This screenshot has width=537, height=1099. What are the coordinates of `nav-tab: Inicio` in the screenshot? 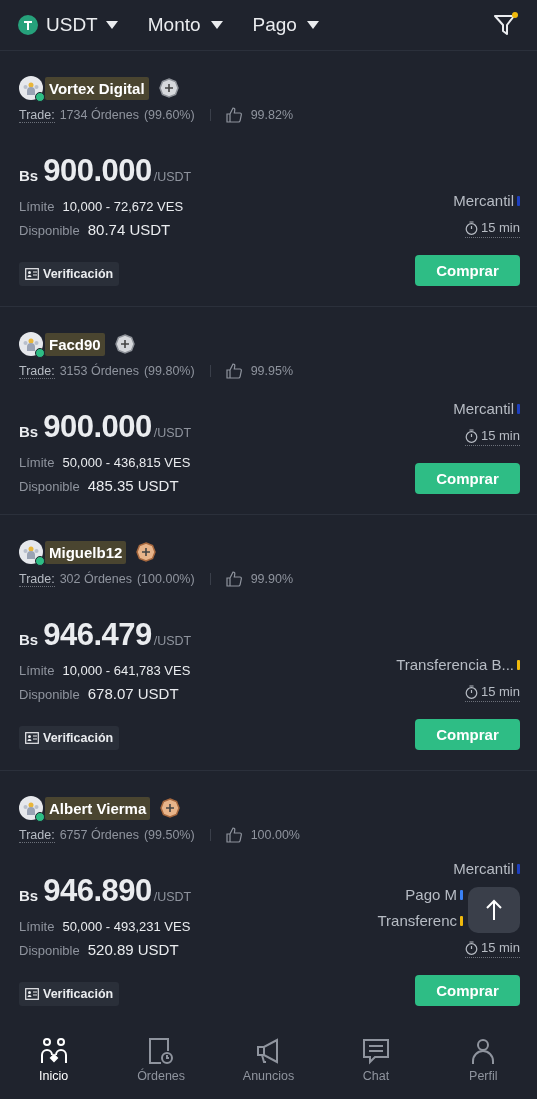 It's located at (54, 1061).